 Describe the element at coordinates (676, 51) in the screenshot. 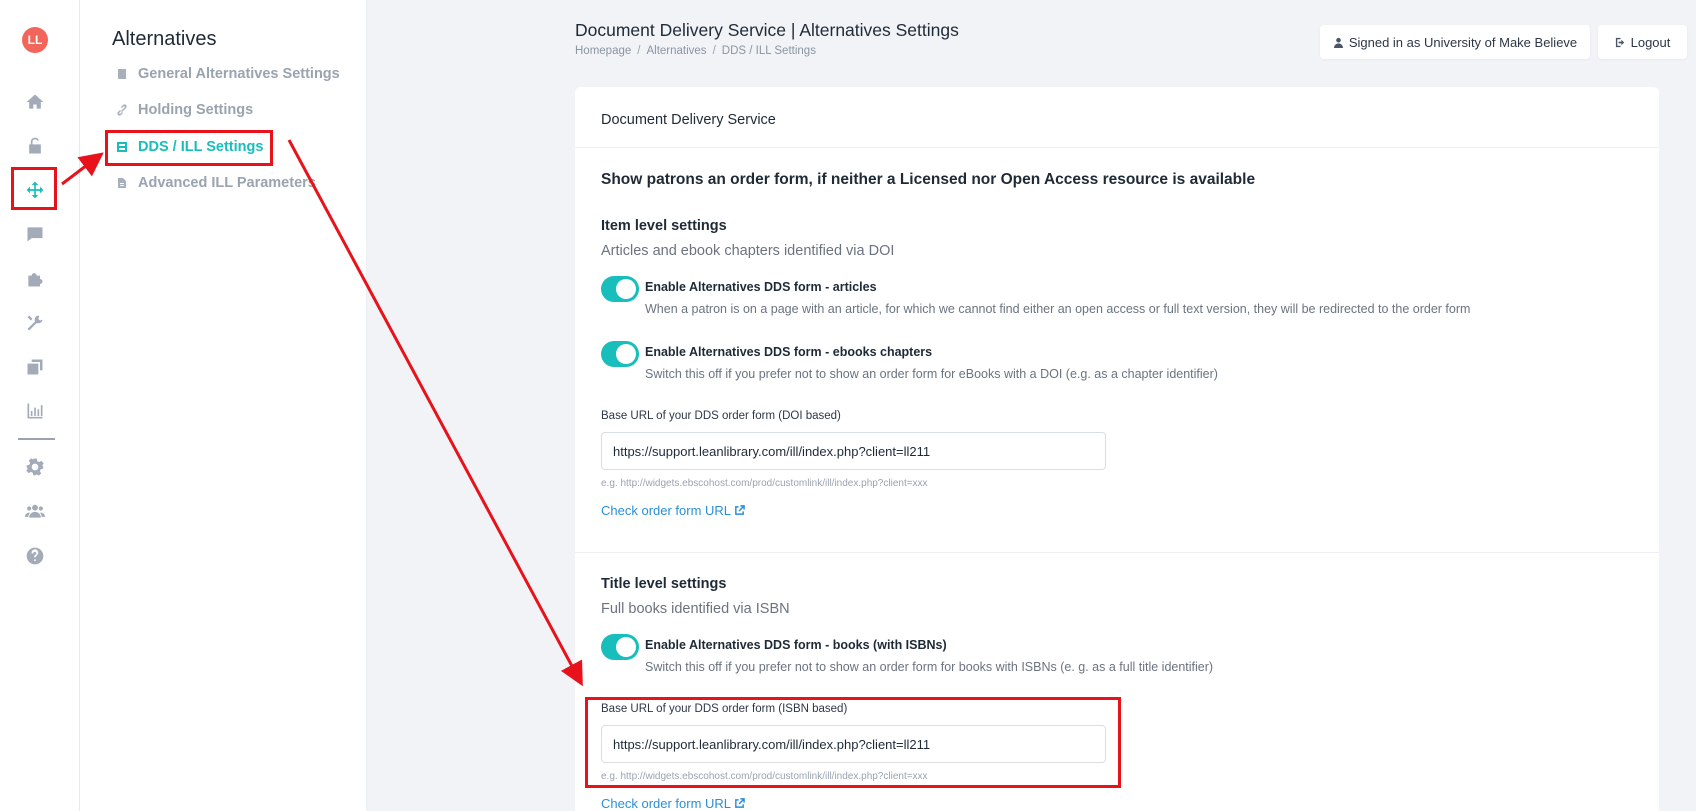

I see `breadcrumb-alternatives: Alternatives` at that location.